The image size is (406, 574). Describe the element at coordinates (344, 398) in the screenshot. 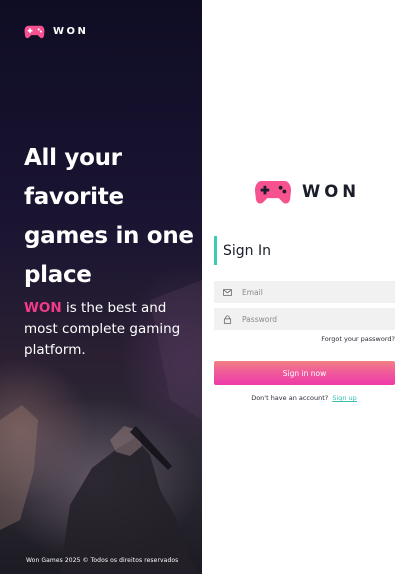

I see `signup-link: Sign up` at that location.